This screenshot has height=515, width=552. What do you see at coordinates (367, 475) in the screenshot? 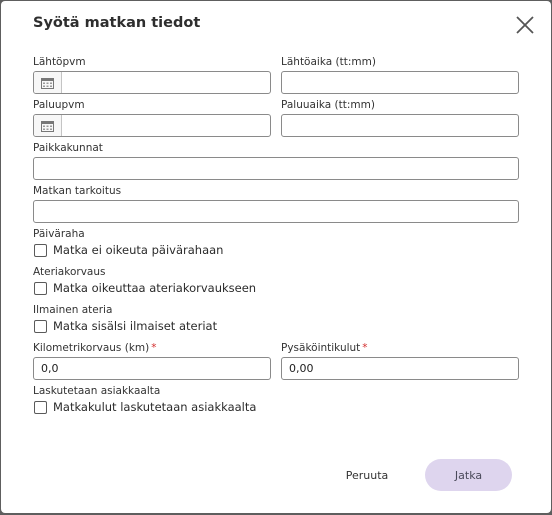
I see `cancel-button: Peruuta` at bounding box center [367, 475].